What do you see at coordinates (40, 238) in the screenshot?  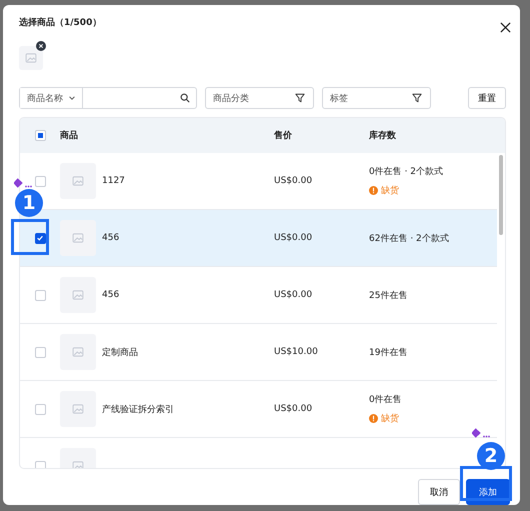 I see `checkbox` at bounding box center [40, 238].